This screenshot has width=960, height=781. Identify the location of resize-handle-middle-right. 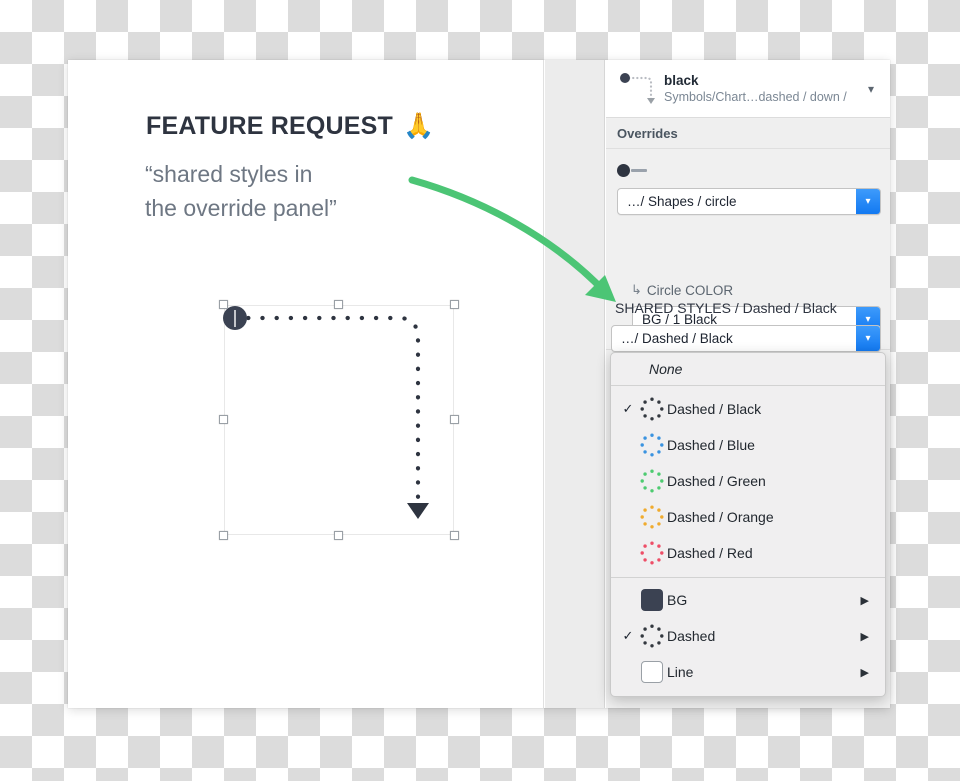
(454, 419).